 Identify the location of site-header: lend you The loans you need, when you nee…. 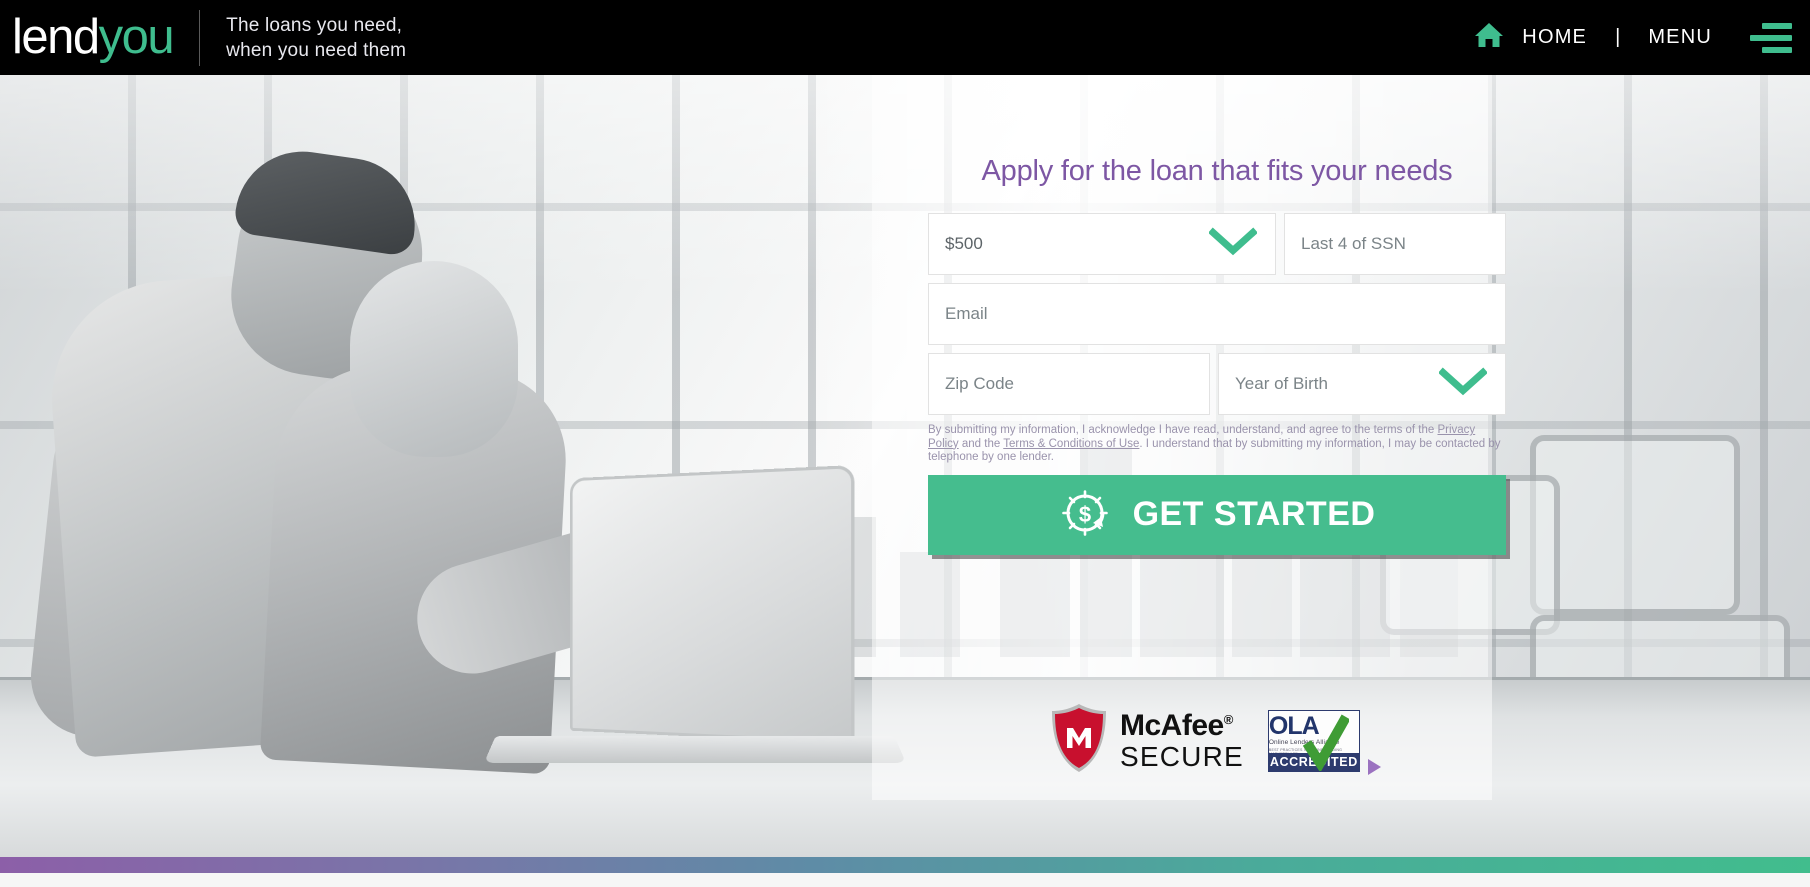
(905, 37).